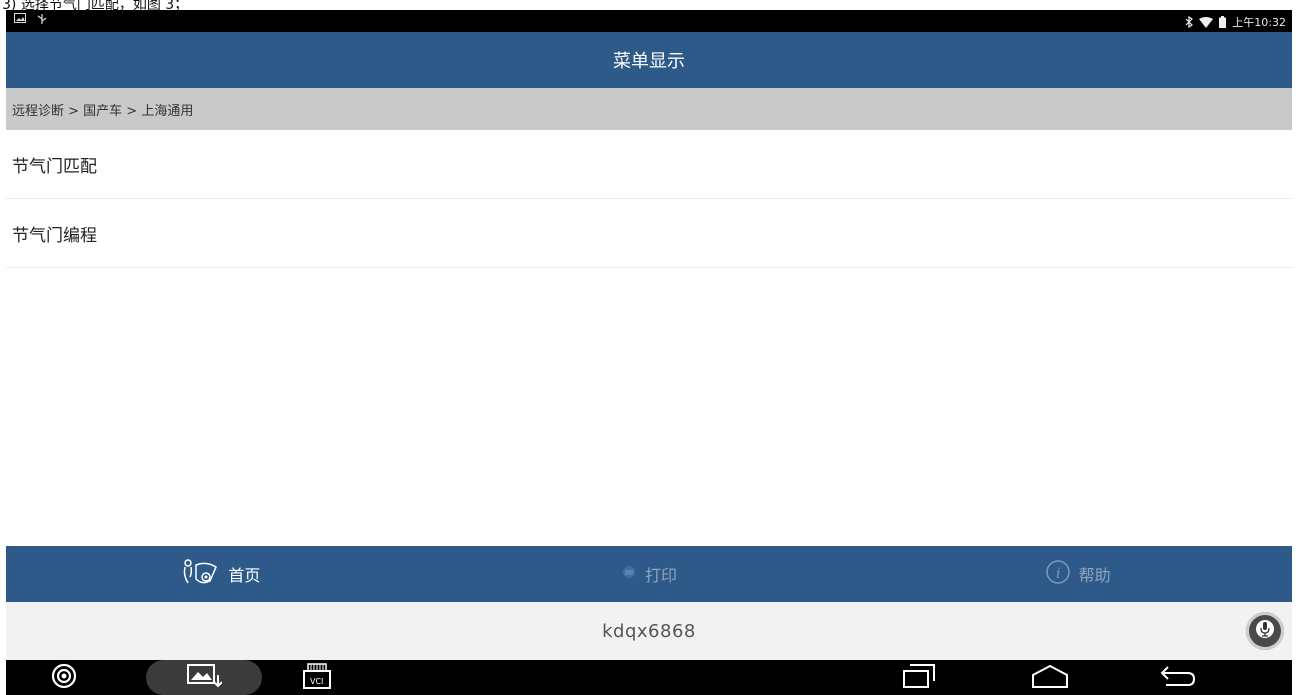 This screenshot has width=1298, height=695. I want to click on usb-icon, so click(42, 19).